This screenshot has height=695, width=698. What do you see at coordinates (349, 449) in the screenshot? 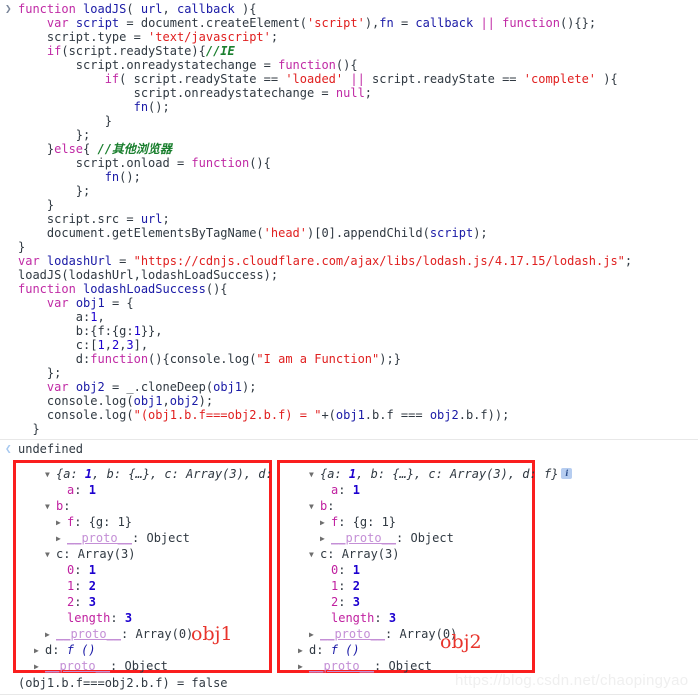
I see `console-result-undefined: ❮ undefined` at bounding box center [349, 449].